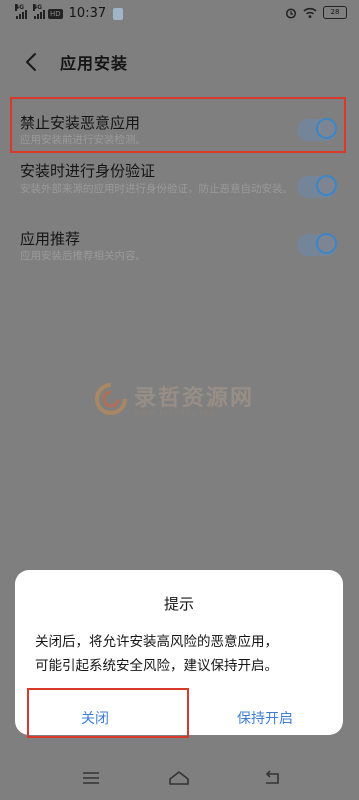 This screenshot has width=359, height=800. Describe the element at coordinates (87, 13) in the screenshot. I see `status-time: 10:37` at that location.